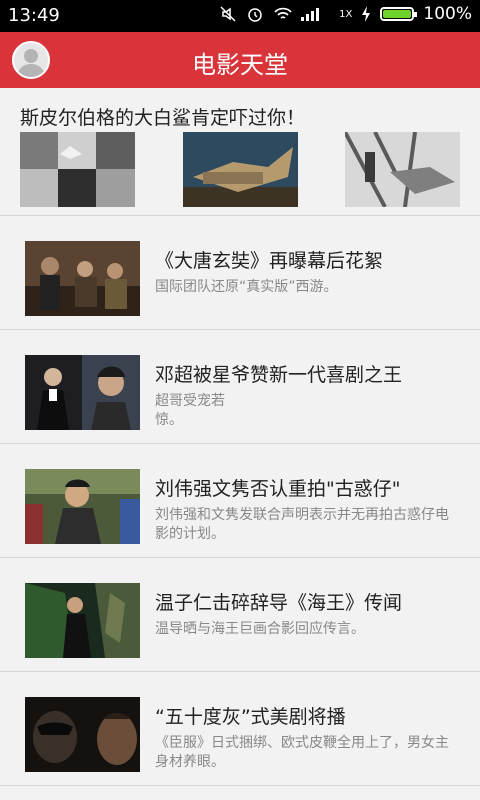 The width and height of the screenshot is (480, 800). Describe the element at coordinates (240, 387) in the screenshot. I see `news-item: 邓超被星爷赞新一代喜剧之王 超哥受宠若惊。` at that location.